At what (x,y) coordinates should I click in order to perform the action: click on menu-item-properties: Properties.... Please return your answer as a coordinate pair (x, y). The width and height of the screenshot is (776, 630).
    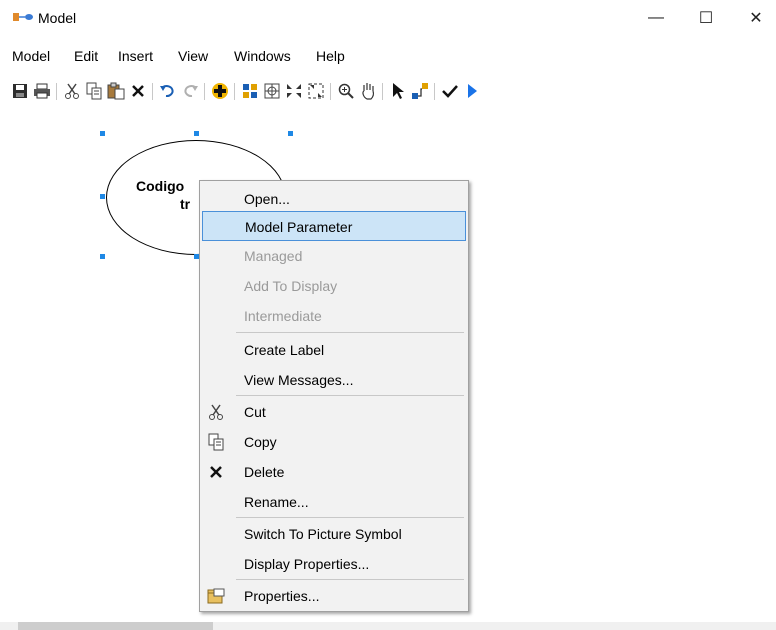
    Looking at the image, I should click on (334, 596).